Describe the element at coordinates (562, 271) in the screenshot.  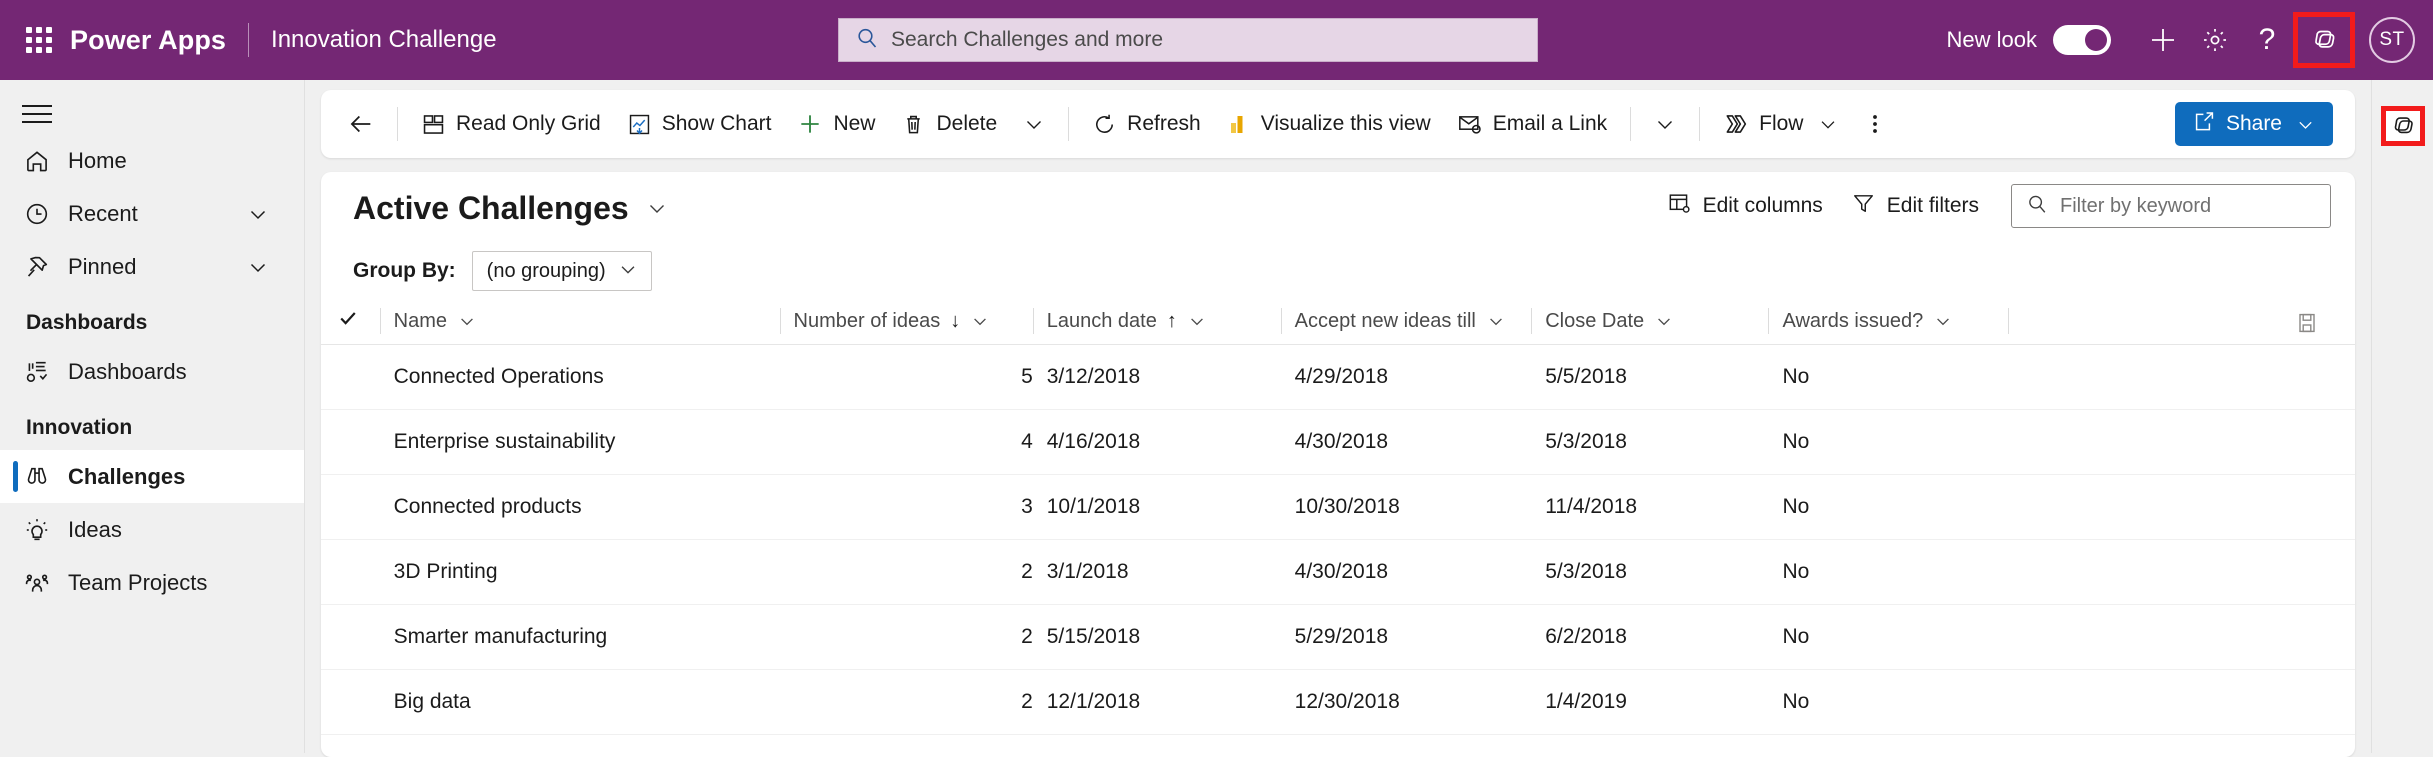
I see `group-by-select: (no grouping)` at that location.